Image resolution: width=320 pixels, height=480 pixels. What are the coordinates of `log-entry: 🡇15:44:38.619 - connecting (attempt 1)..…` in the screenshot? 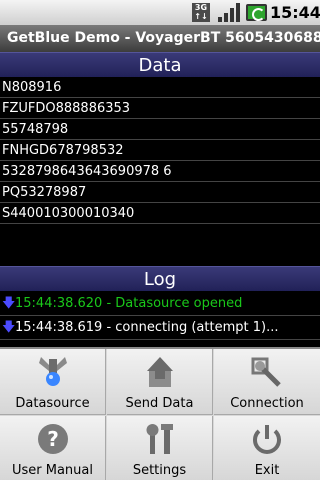 It's located at (160, 328).